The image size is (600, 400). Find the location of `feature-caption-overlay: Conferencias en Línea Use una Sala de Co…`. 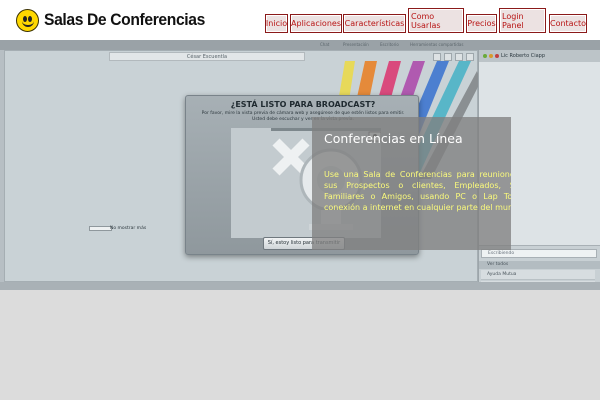

feature-caption-overlay: Conferencias en Línea Use una Sala de Co… is located at coordinates (411, 183).